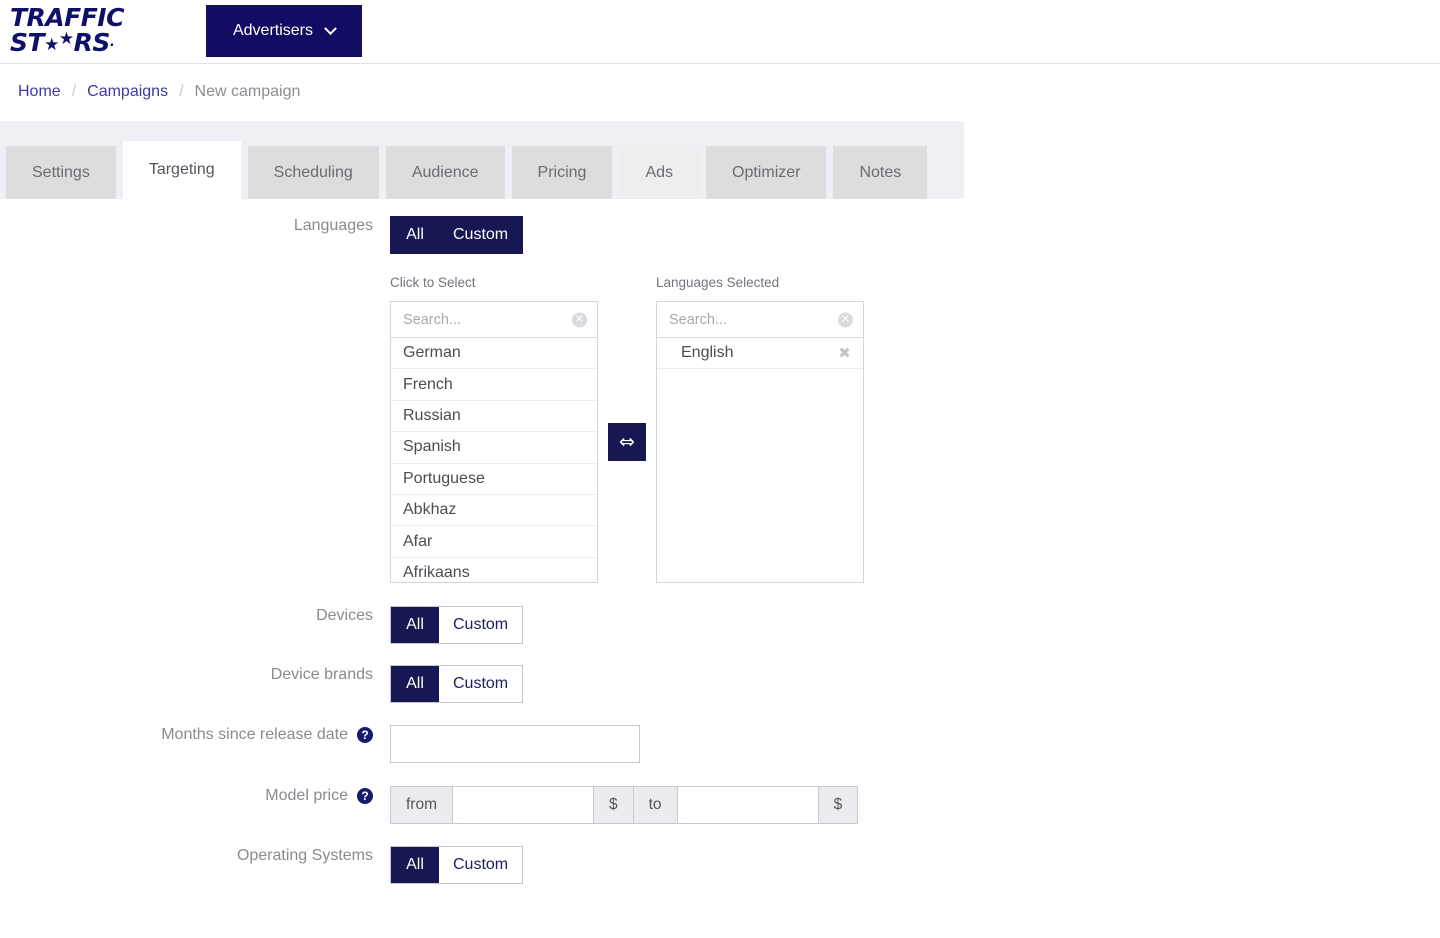 The image size is (1440, 938). What do you see at coordinates (92, 42) in the screenshot?
I see `logo-line2-suffix: RS` at bounding box center [92, 42].